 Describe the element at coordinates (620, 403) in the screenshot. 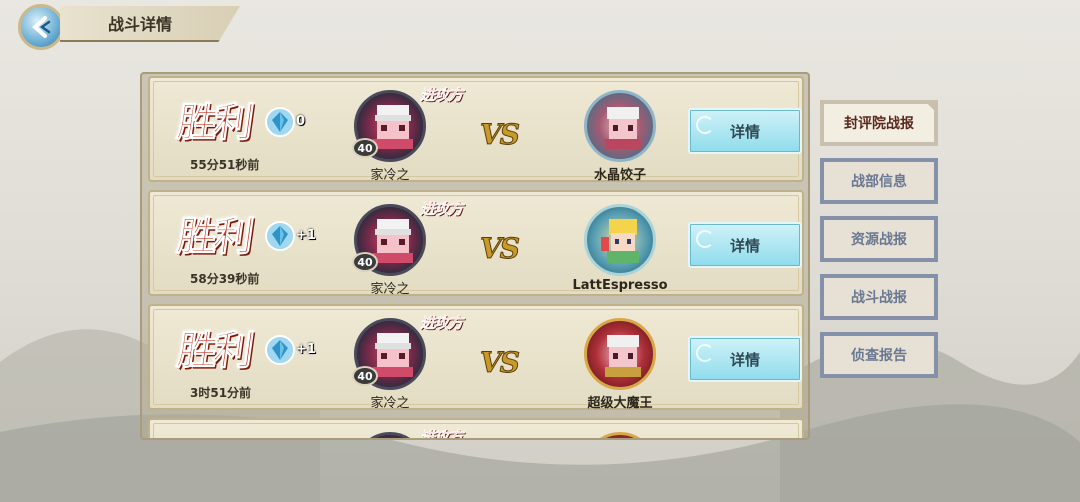

I see `defender-name: 超级大魔王` at that location.